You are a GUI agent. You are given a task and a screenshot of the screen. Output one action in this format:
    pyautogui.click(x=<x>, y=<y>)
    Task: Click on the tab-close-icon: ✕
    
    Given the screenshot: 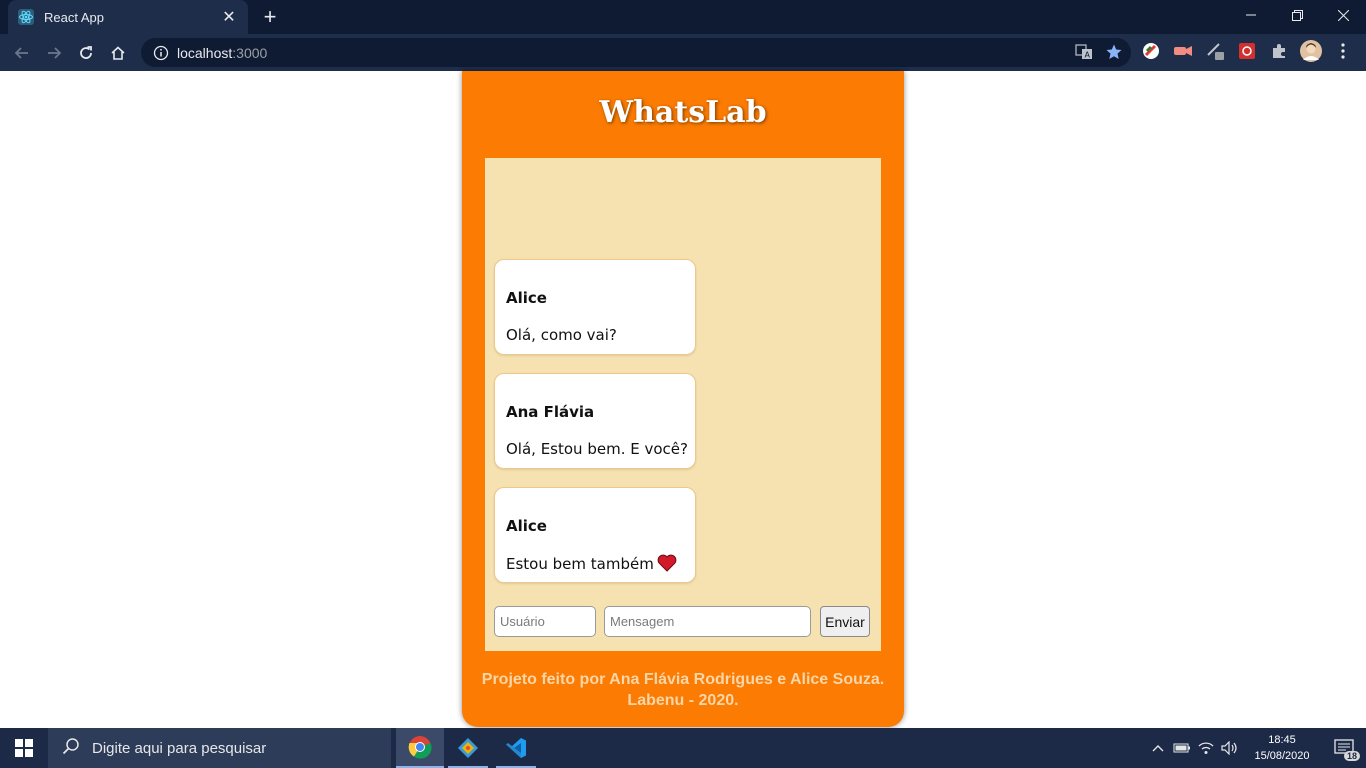 What is the action you would take?
    pyautogui.click(x=229, y=17)
    